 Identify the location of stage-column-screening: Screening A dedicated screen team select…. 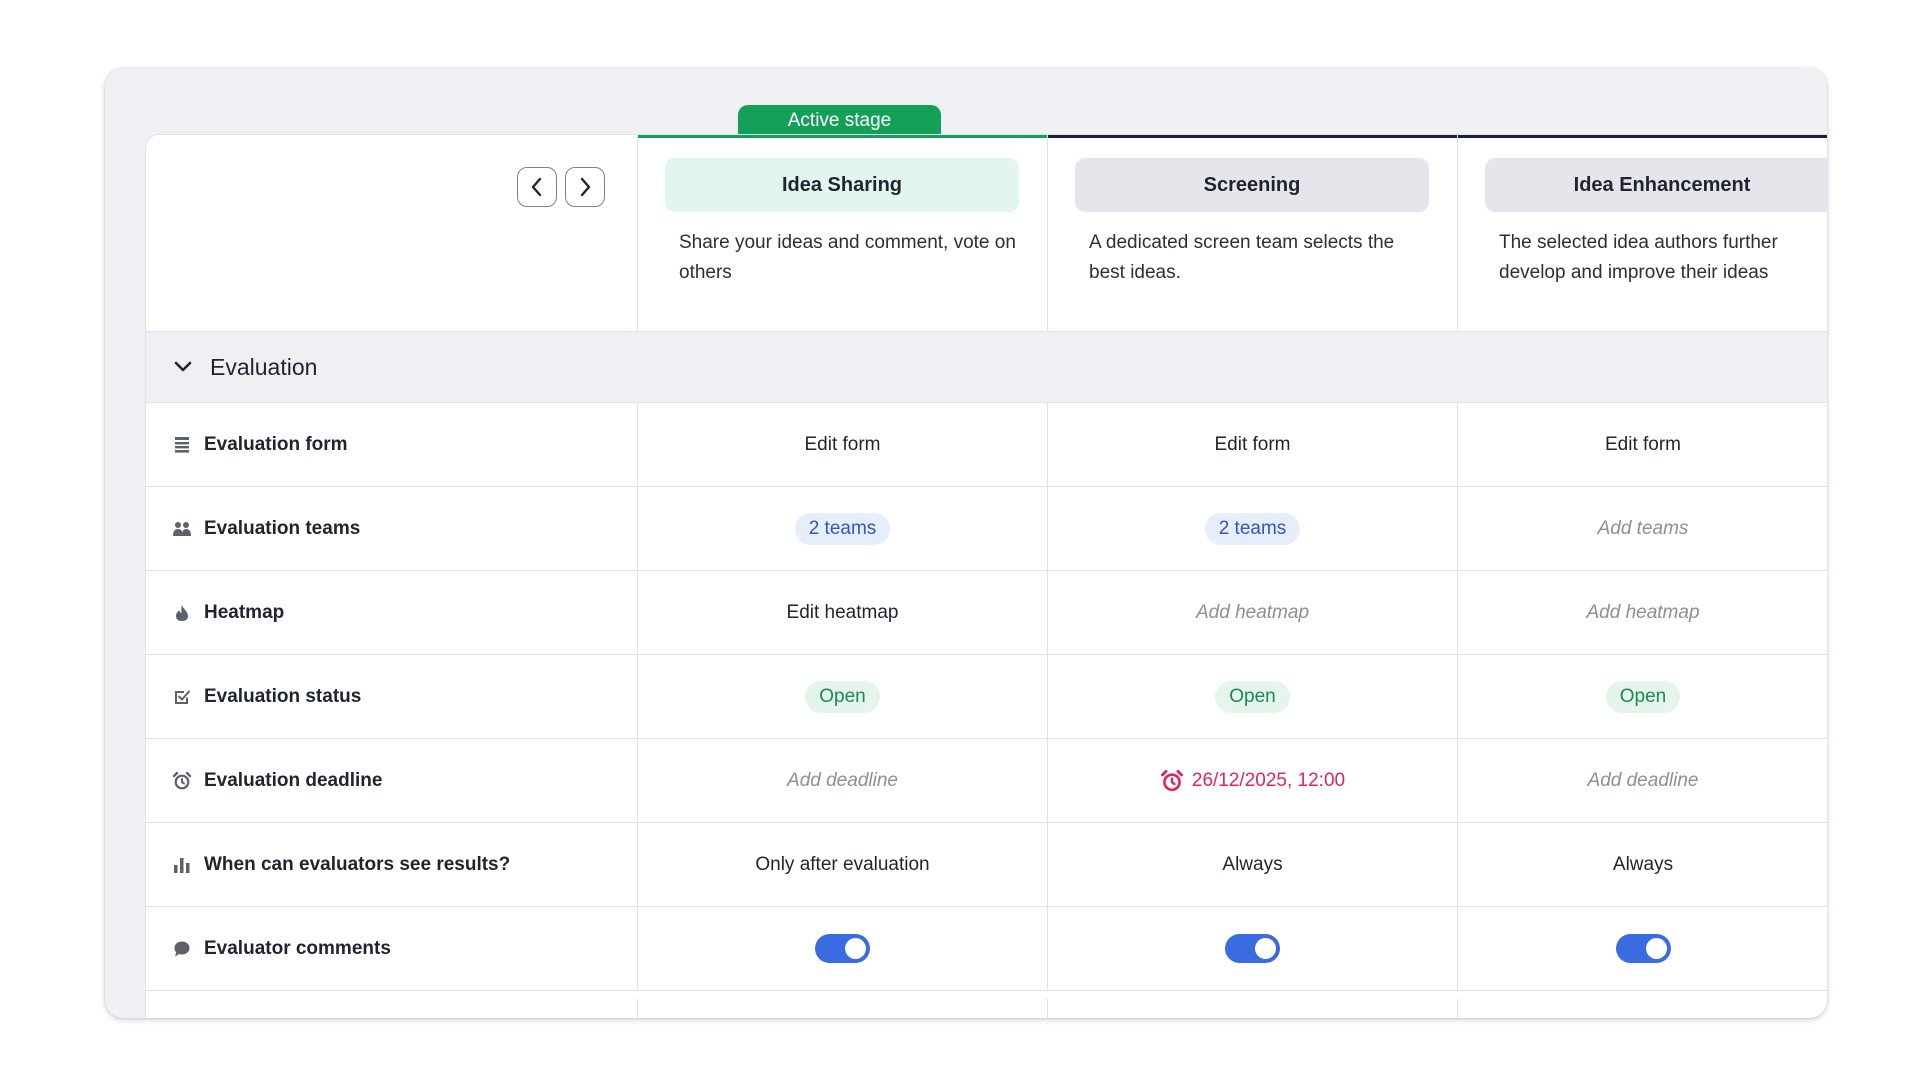
(1252, 233).